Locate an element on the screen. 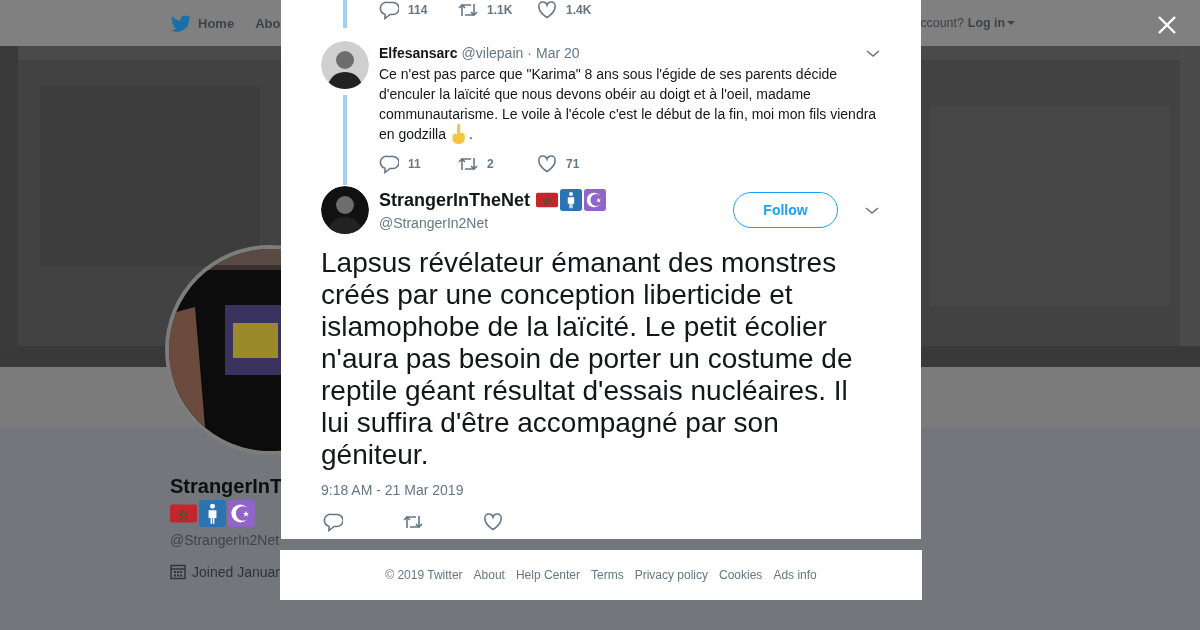 This screenshot has width=1200, height=630. retweet-count: 1.1K is located at coordinates (500, 10).